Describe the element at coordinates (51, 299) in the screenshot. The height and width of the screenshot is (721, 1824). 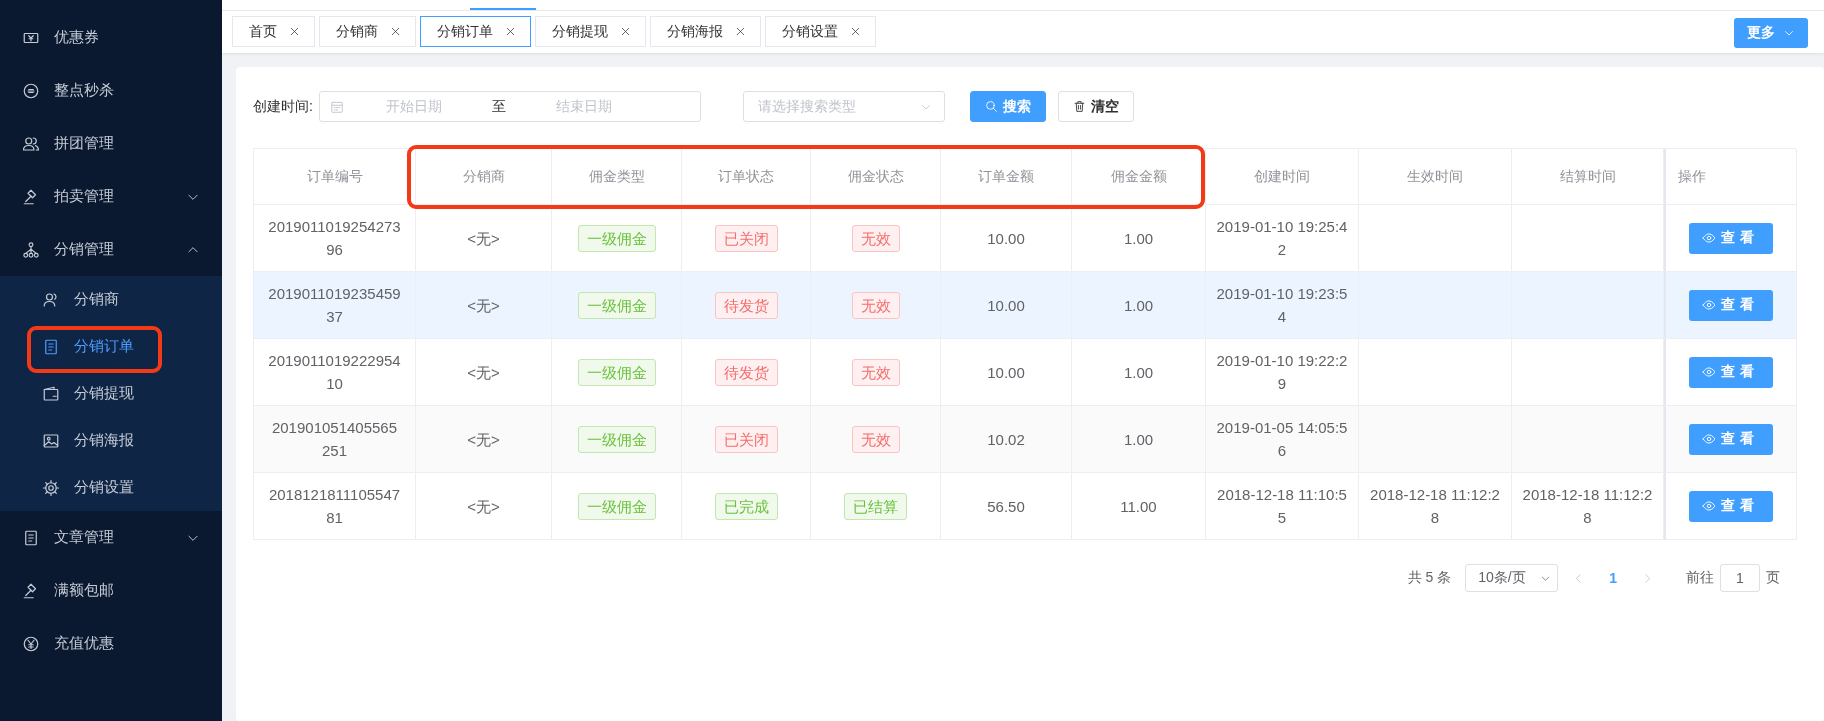
I see `user-icon` at that location.